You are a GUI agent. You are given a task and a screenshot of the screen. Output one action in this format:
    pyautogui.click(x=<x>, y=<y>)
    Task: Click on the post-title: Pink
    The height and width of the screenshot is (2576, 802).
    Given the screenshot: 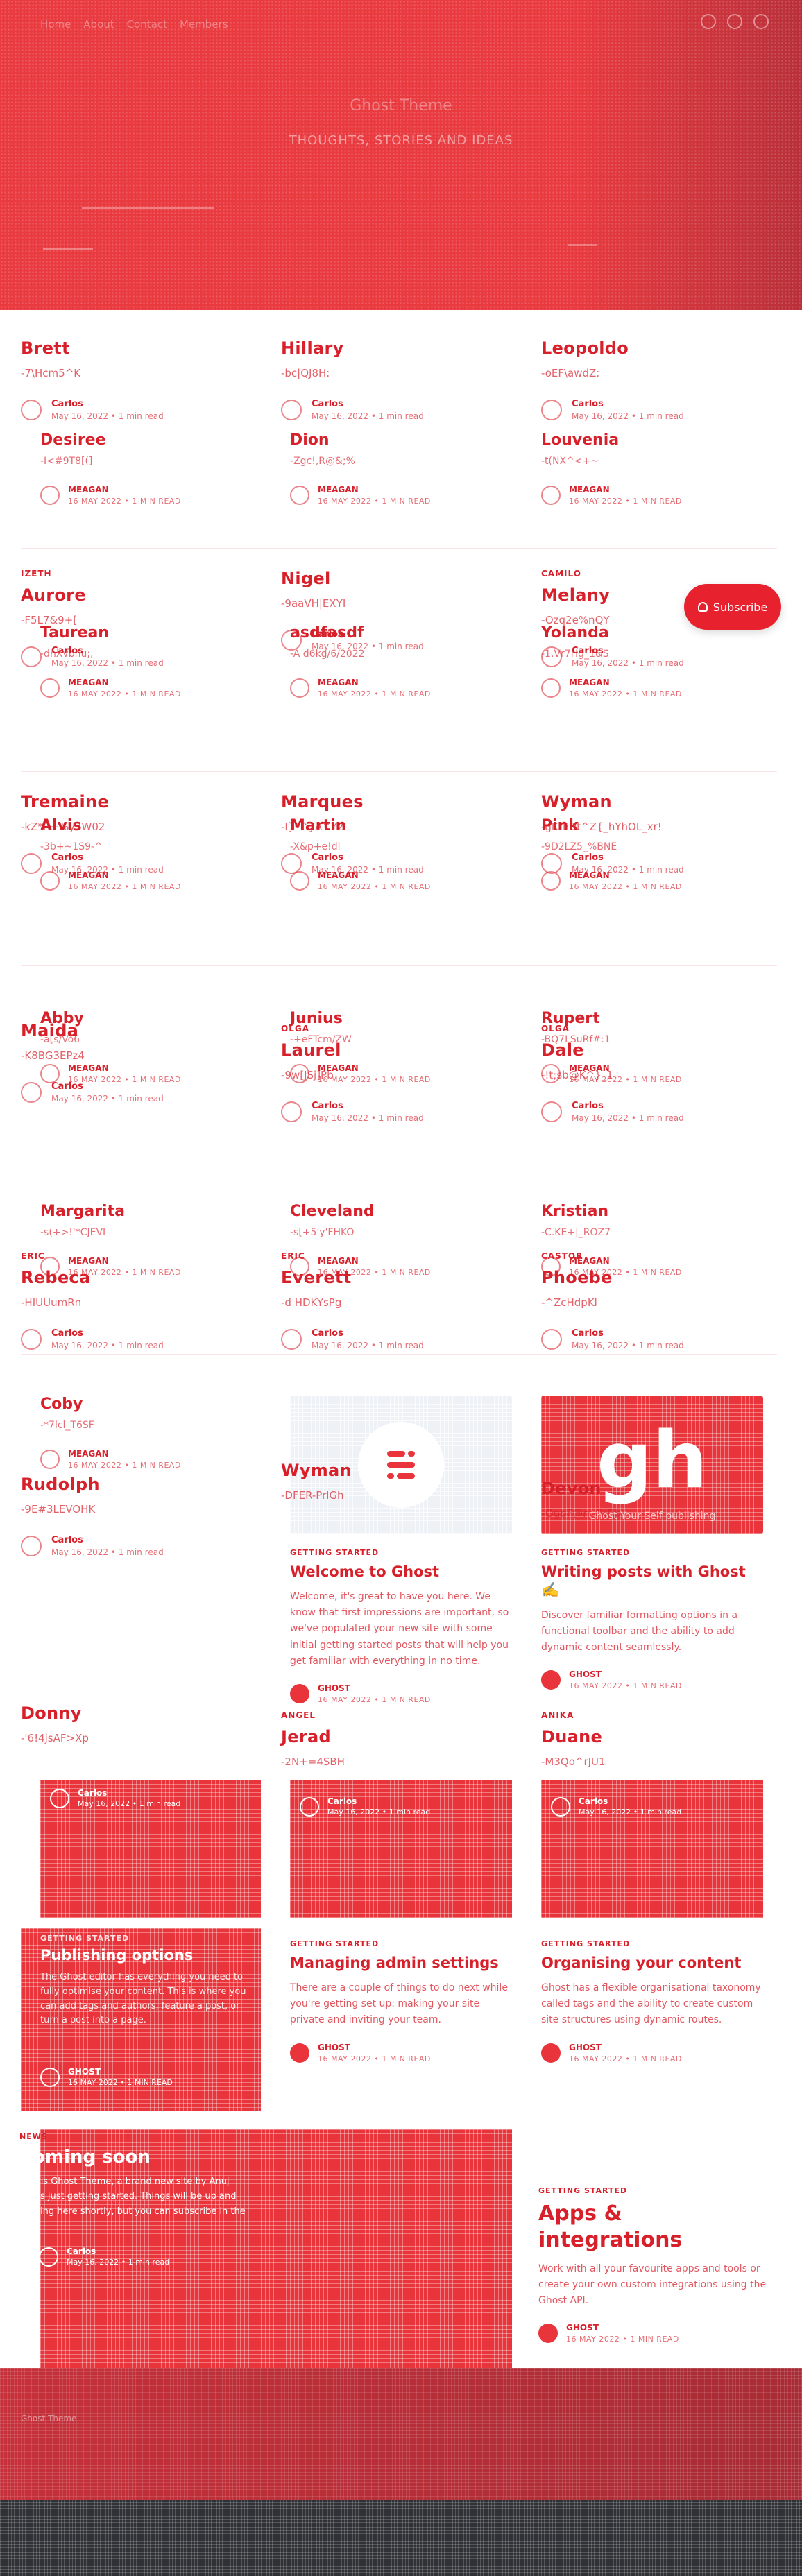 What is the action you would take?
    pyautogui.click(x=648, y=825)
    